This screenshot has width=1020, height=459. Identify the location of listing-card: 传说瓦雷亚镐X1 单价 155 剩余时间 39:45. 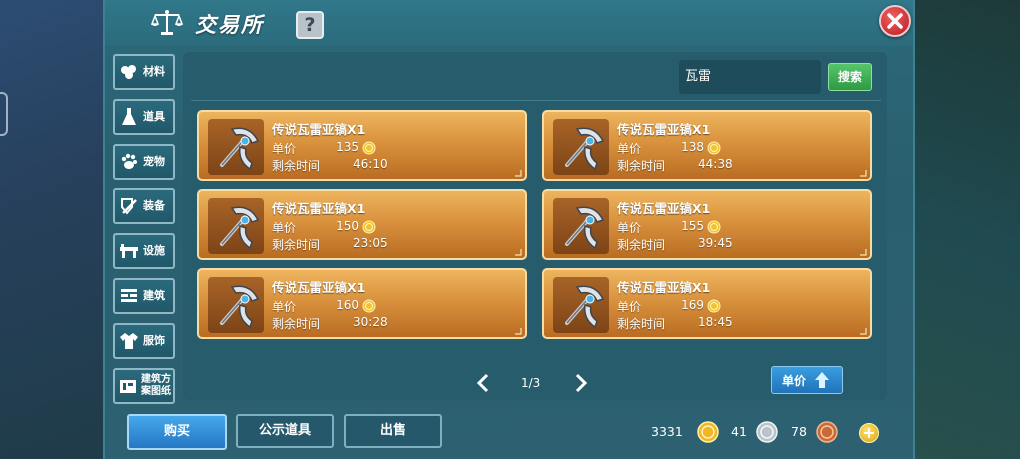
(707, 224).